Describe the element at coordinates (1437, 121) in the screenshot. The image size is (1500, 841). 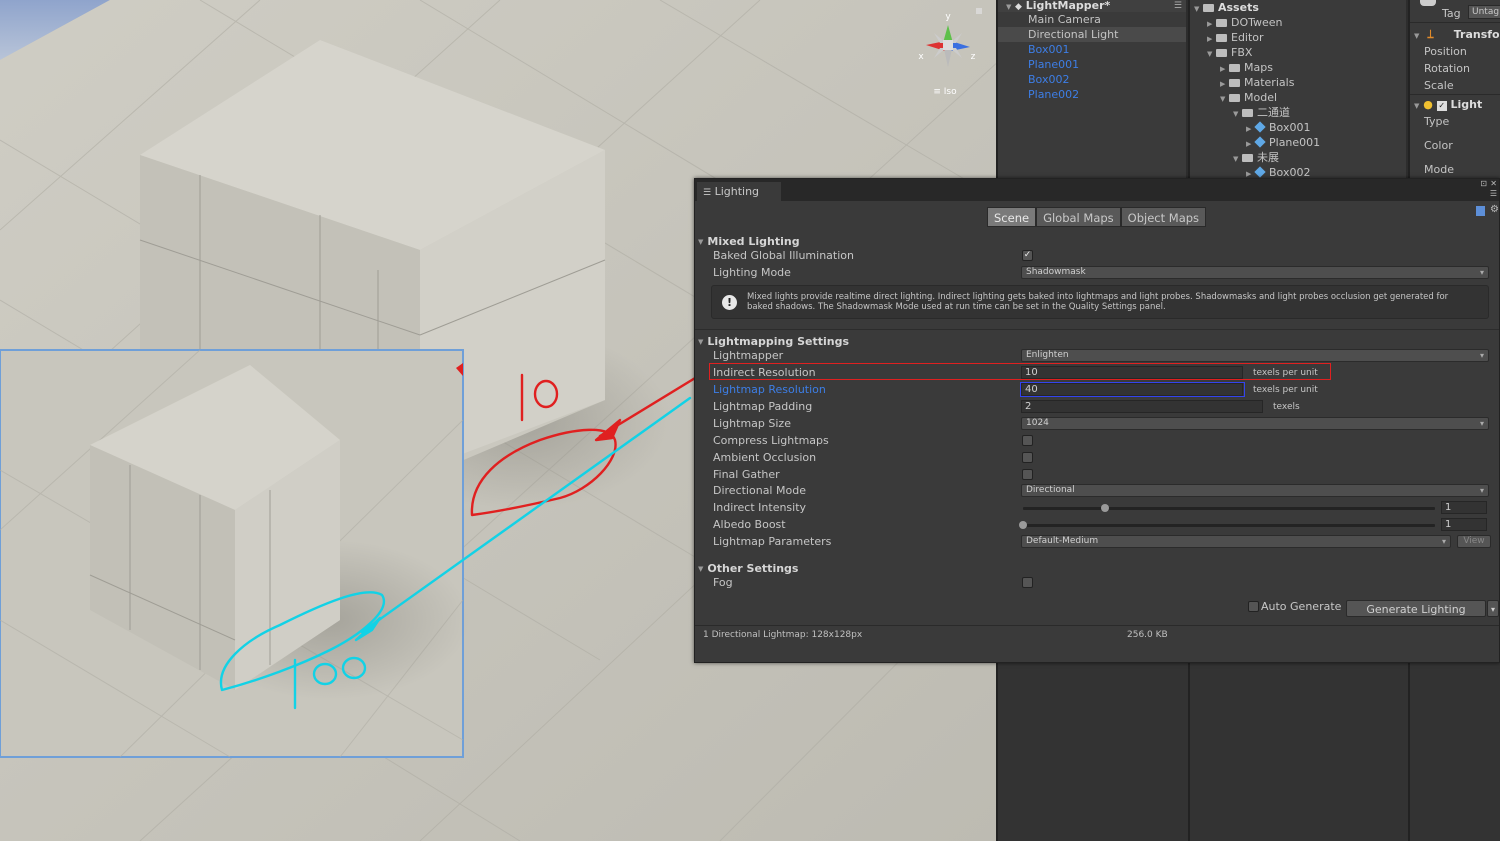
I see `light-field-label: Type` at that location.